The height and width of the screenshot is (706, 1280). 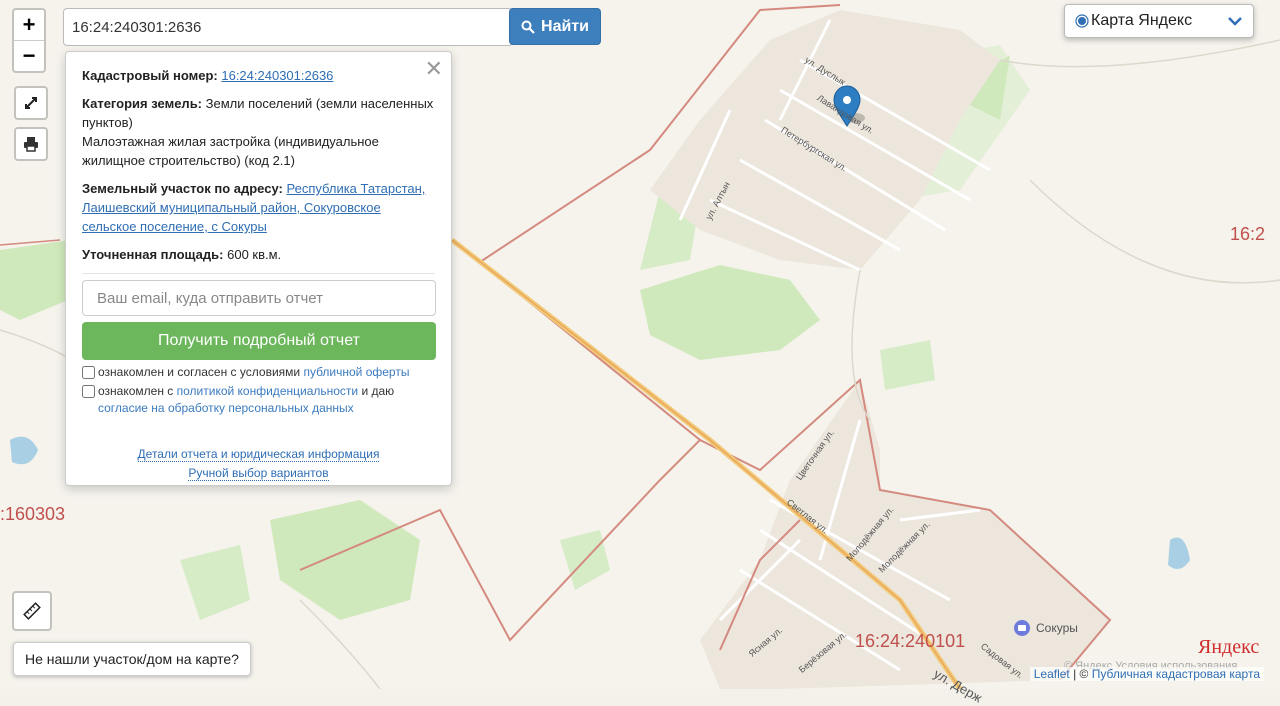 What do you see at coordinates (136, 391) in the screenshot?
I see `consent-privacy-text: ознакомлен с` at bounding box center [136, 391].